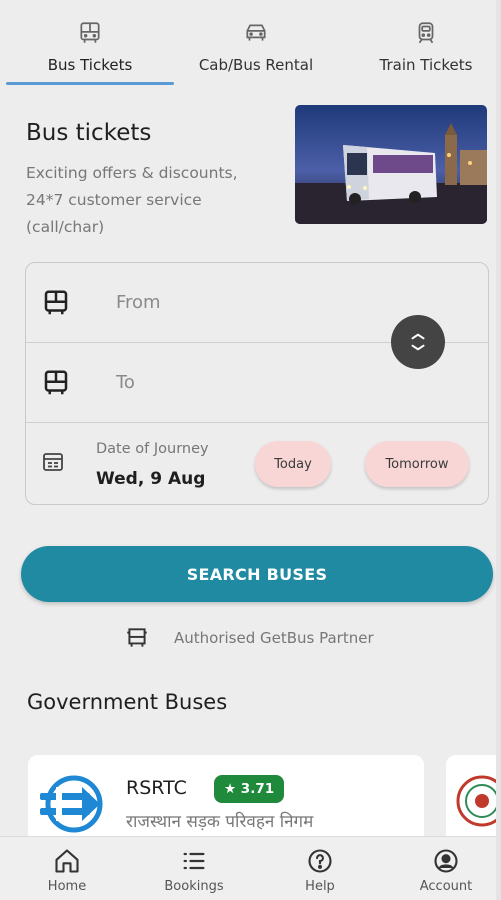  Describe the element at coordinates (426, 33) in the screenshot. I see `train-icon` at that location.